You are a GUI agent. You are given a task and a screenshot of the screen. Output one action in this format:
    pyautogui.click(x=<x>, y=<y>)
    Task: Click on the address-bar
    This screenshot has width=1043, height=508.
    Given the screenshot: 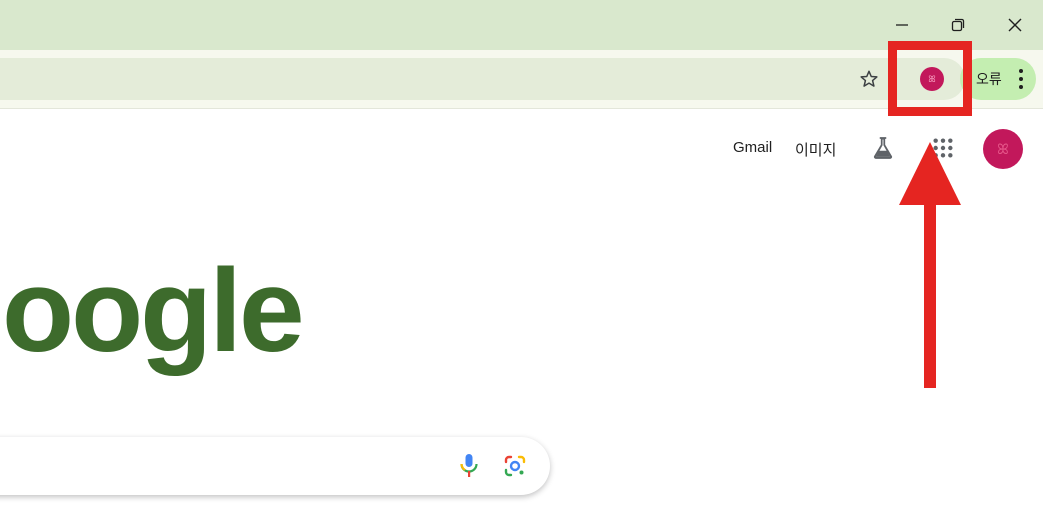 What is the action you would take?
    pyautogui.click(x=482, y=79)
    